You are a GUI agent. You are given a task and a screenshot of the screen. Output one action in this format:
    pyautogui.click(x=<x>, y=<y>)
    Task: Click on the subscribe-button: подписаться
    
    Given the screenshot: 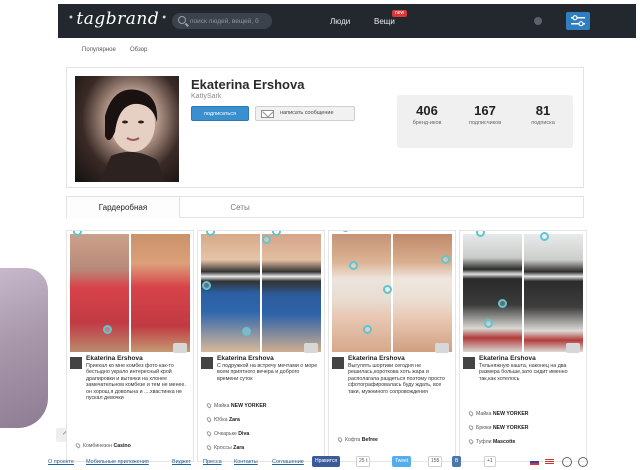 What is the action you would take?
    pyautogui.click(x=220, y=113)
    